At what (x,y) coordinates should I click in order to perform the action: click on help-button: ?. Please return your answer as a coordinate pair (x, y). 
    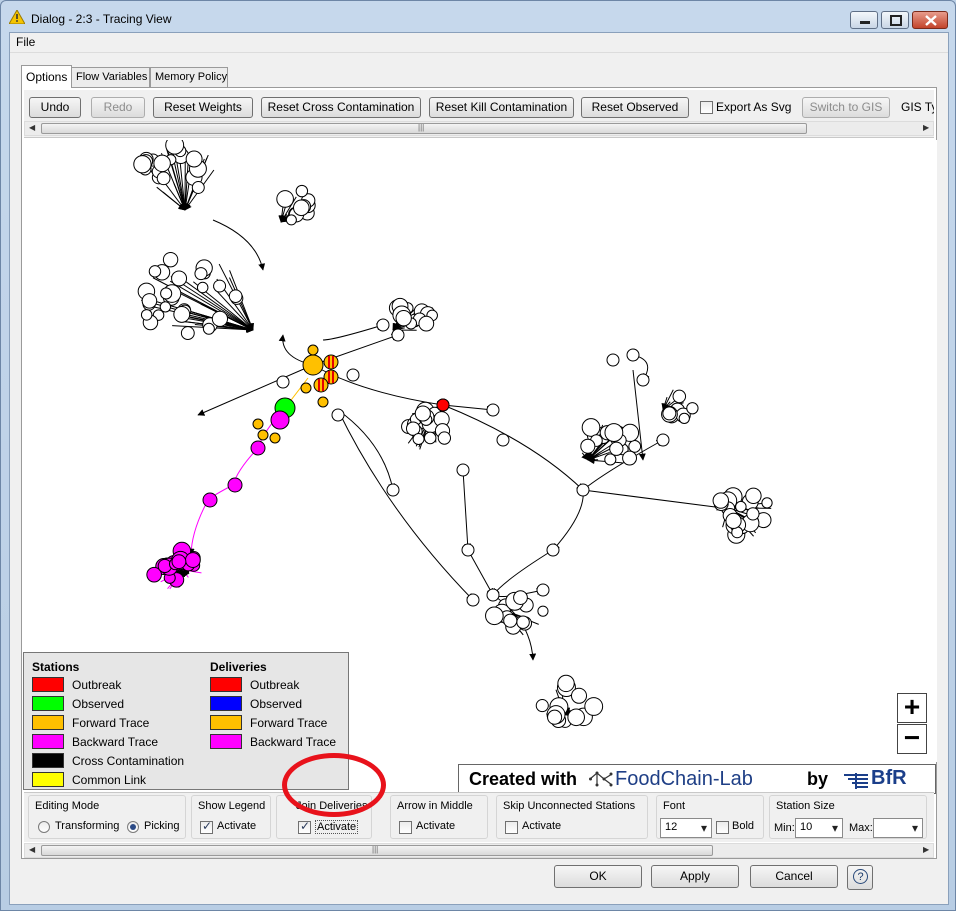
    Looking at the image, I should click on (860, 877).